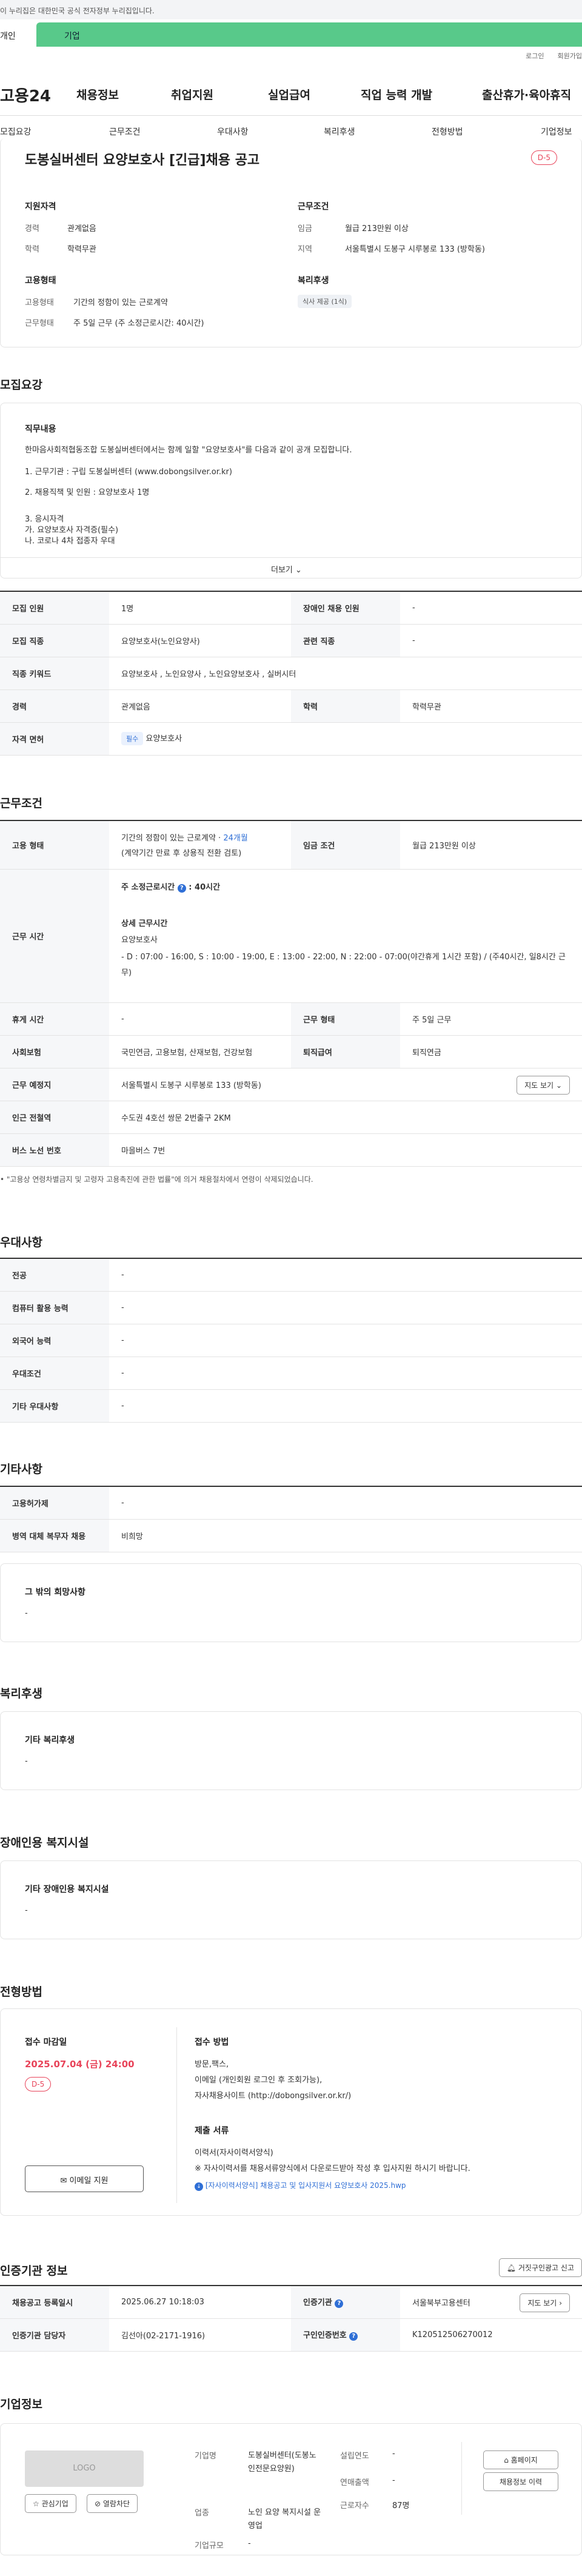 The width and height of the screenshot is (582, 2576). I want to click on snb-company: 기업정보, so click(556, 132).